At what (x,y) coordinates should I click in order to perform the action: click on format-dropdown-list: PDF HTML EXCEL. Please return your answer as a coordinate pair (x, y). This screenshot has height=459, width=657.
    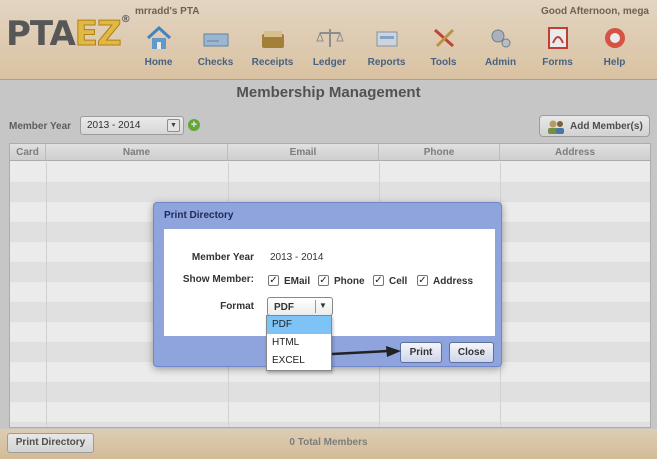
    Looking at the image, I should click on (299, 343).